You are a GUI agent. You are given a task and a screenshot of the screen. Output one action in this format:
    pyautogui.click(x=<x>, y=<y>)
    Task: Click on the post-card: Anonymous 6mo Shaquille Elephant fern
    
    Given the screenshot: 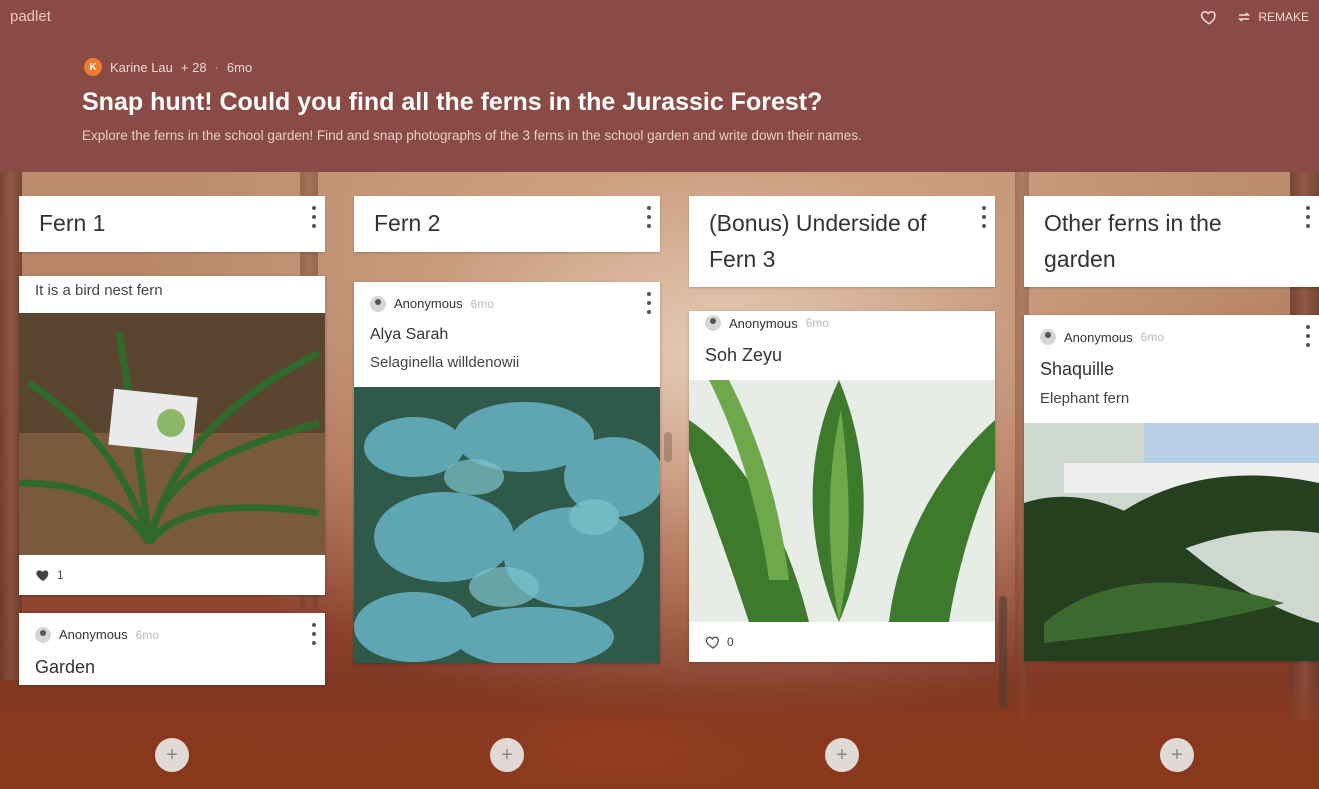 What is the action you would take?
    pyautogui.click(x=1171, y=488)
    